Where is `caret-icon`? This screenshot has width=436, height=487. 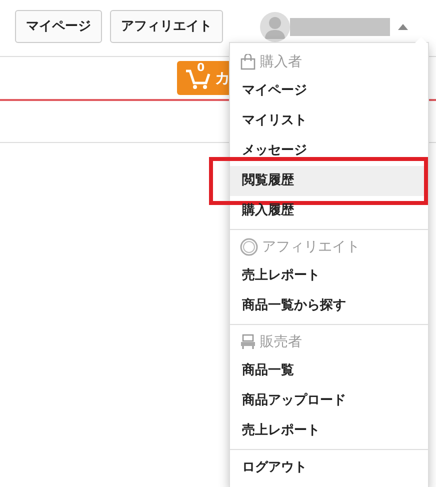
caret-icon is located at coordinates (403, 27).